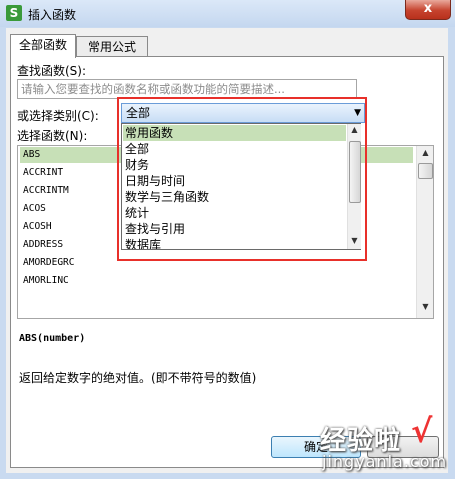 The height and width of the screenshot is (479, 455). What do you see at coordinates (14, 13) in the screenshot?
I see `app-logo-icon: S` at bounding box center [14, 13].